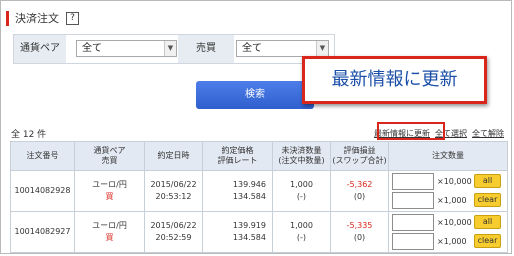 Image resolution: width=514 pixels, height=256 pixels. What do you see at coordinates (7, 18) in the screenshot?
I see `title-accent-bar` at bounding box center [7, 18].